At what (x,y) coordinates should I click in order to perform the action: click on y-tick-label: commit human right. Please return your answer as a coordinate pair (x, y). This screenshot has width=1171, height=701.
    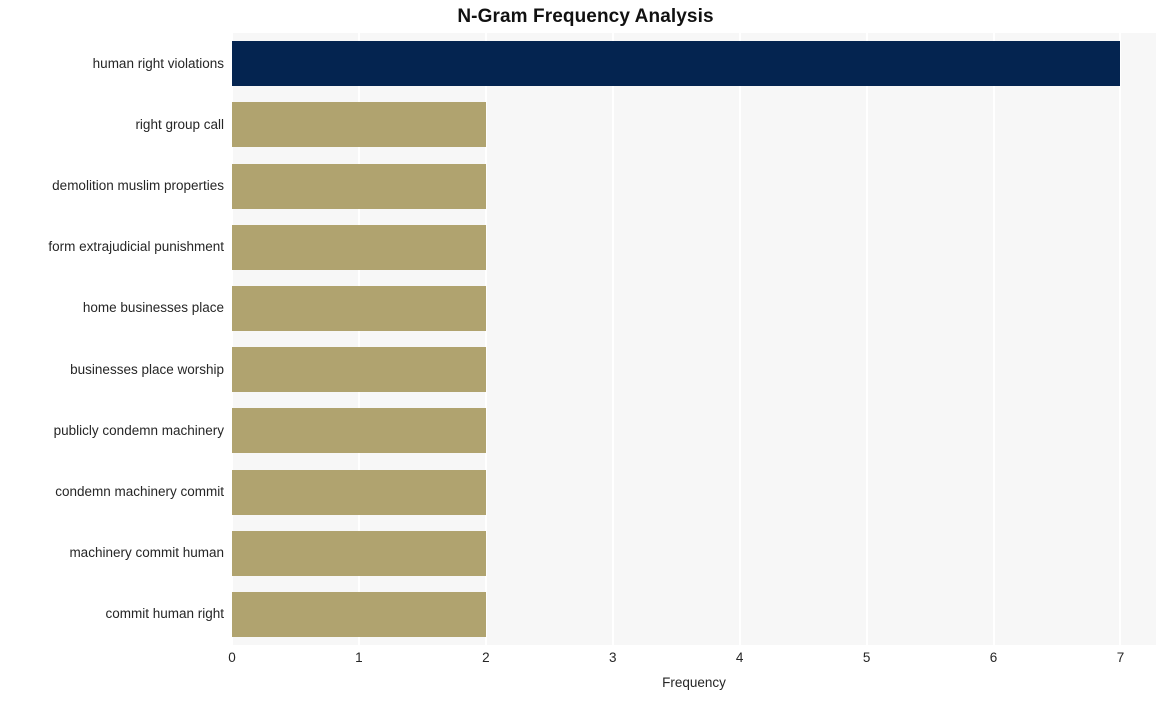
    Looking at the image, I should click on (164, 614).